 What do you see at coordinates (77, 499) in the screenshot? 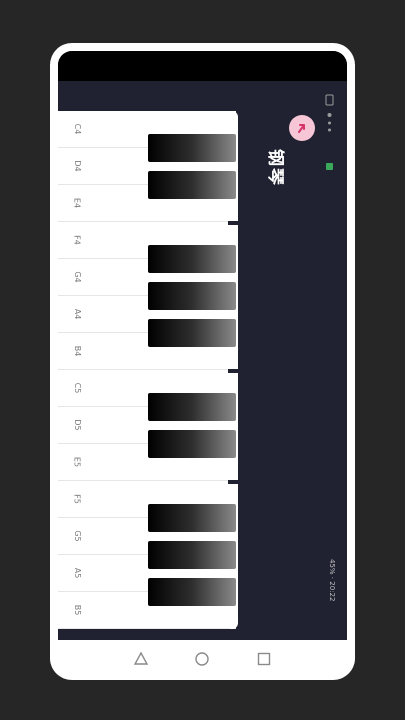
I see `key-label: F5` at bounding box center [77, 499].